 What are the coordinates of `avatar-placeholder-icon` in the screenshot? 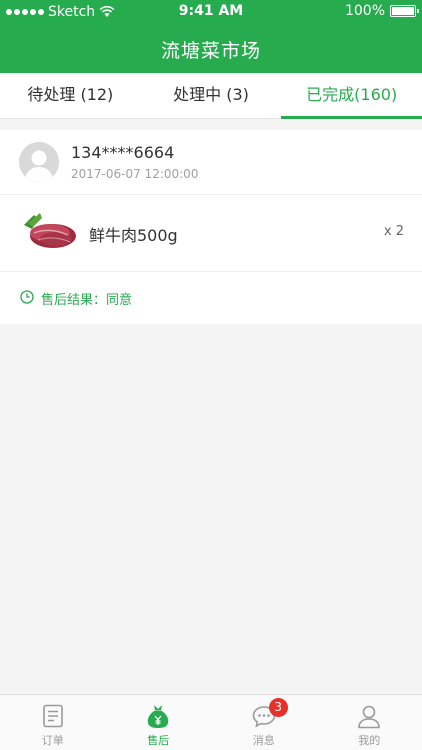 It's located at (39, 162).